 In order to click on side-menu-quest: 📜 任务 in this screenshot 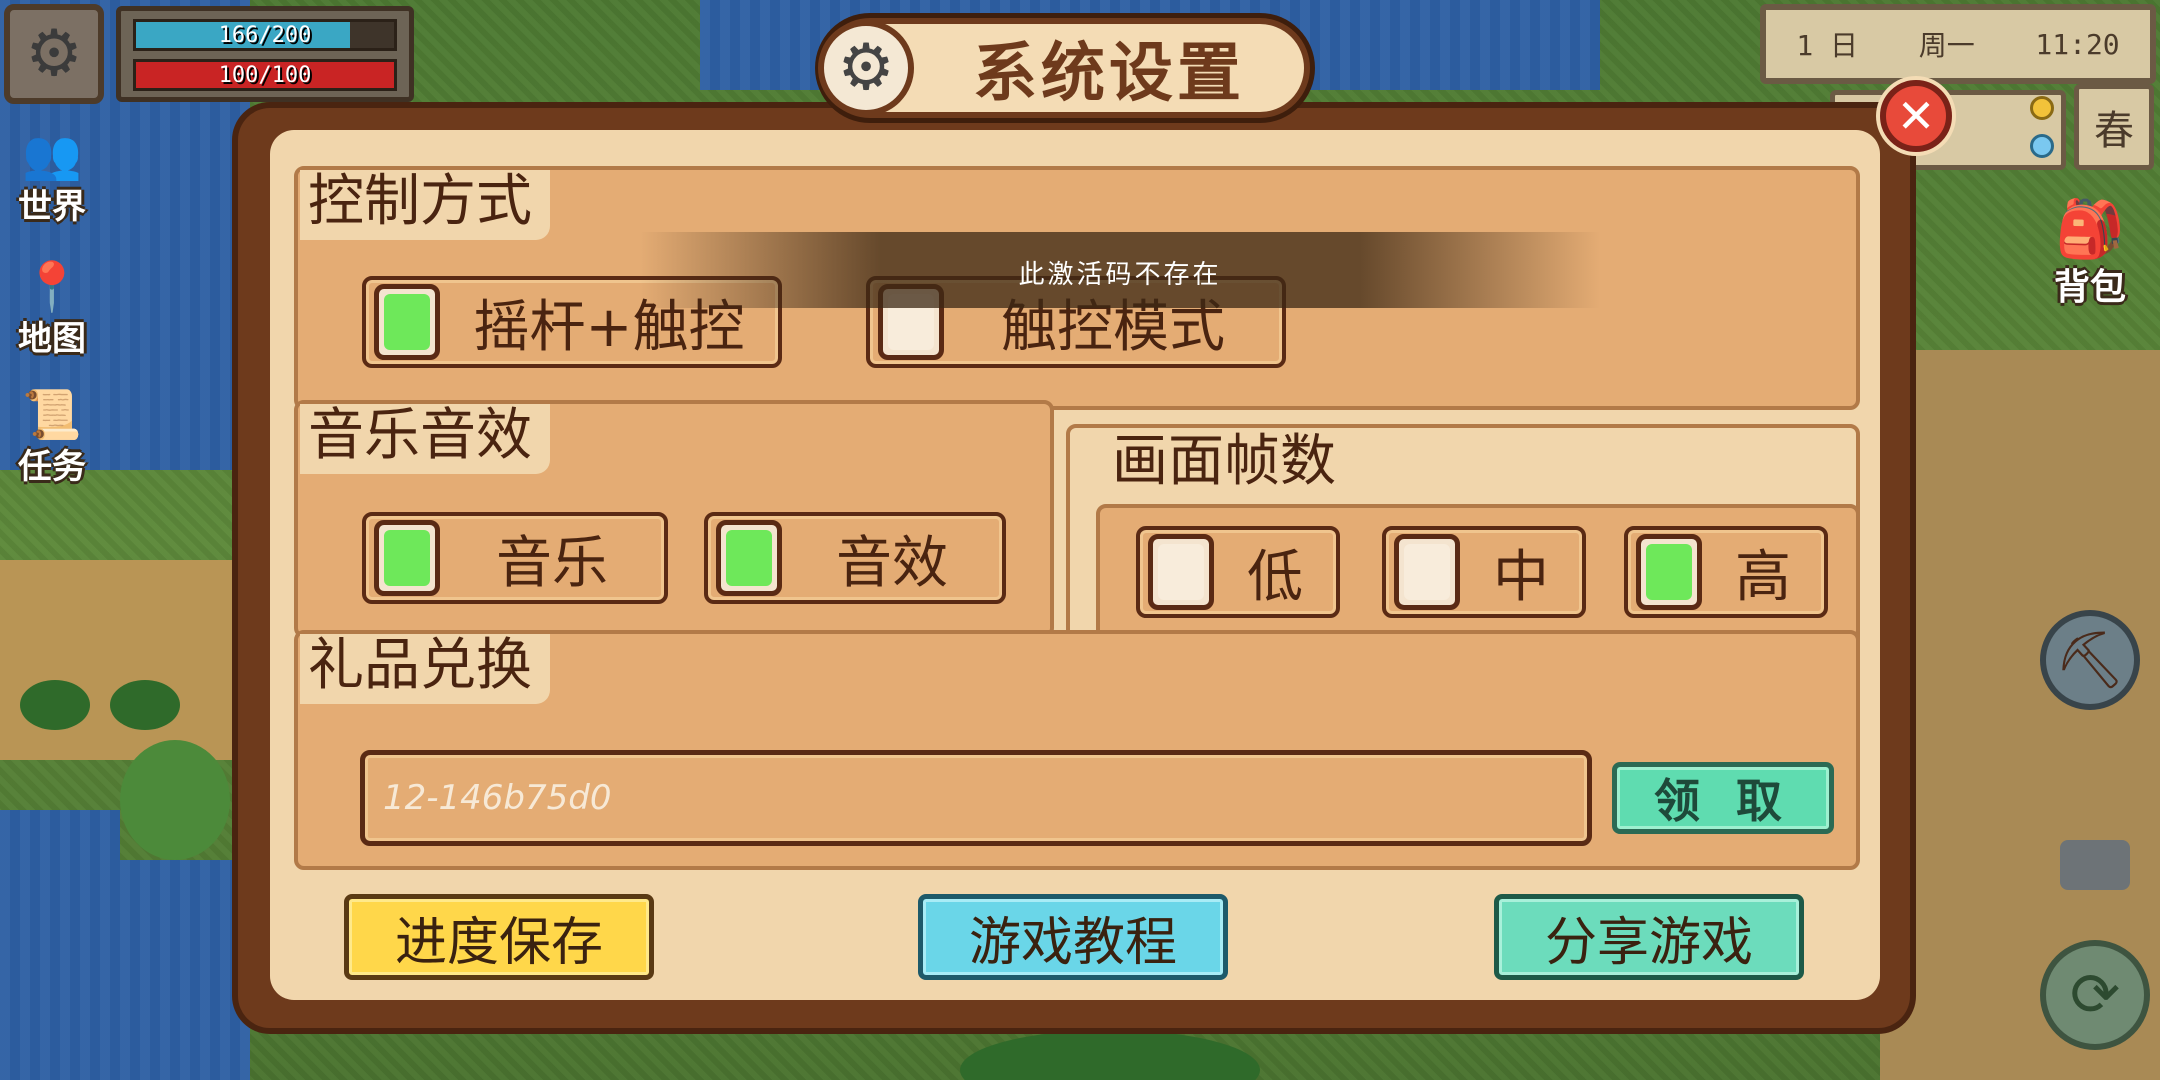, I will do `click(52, 433)`.